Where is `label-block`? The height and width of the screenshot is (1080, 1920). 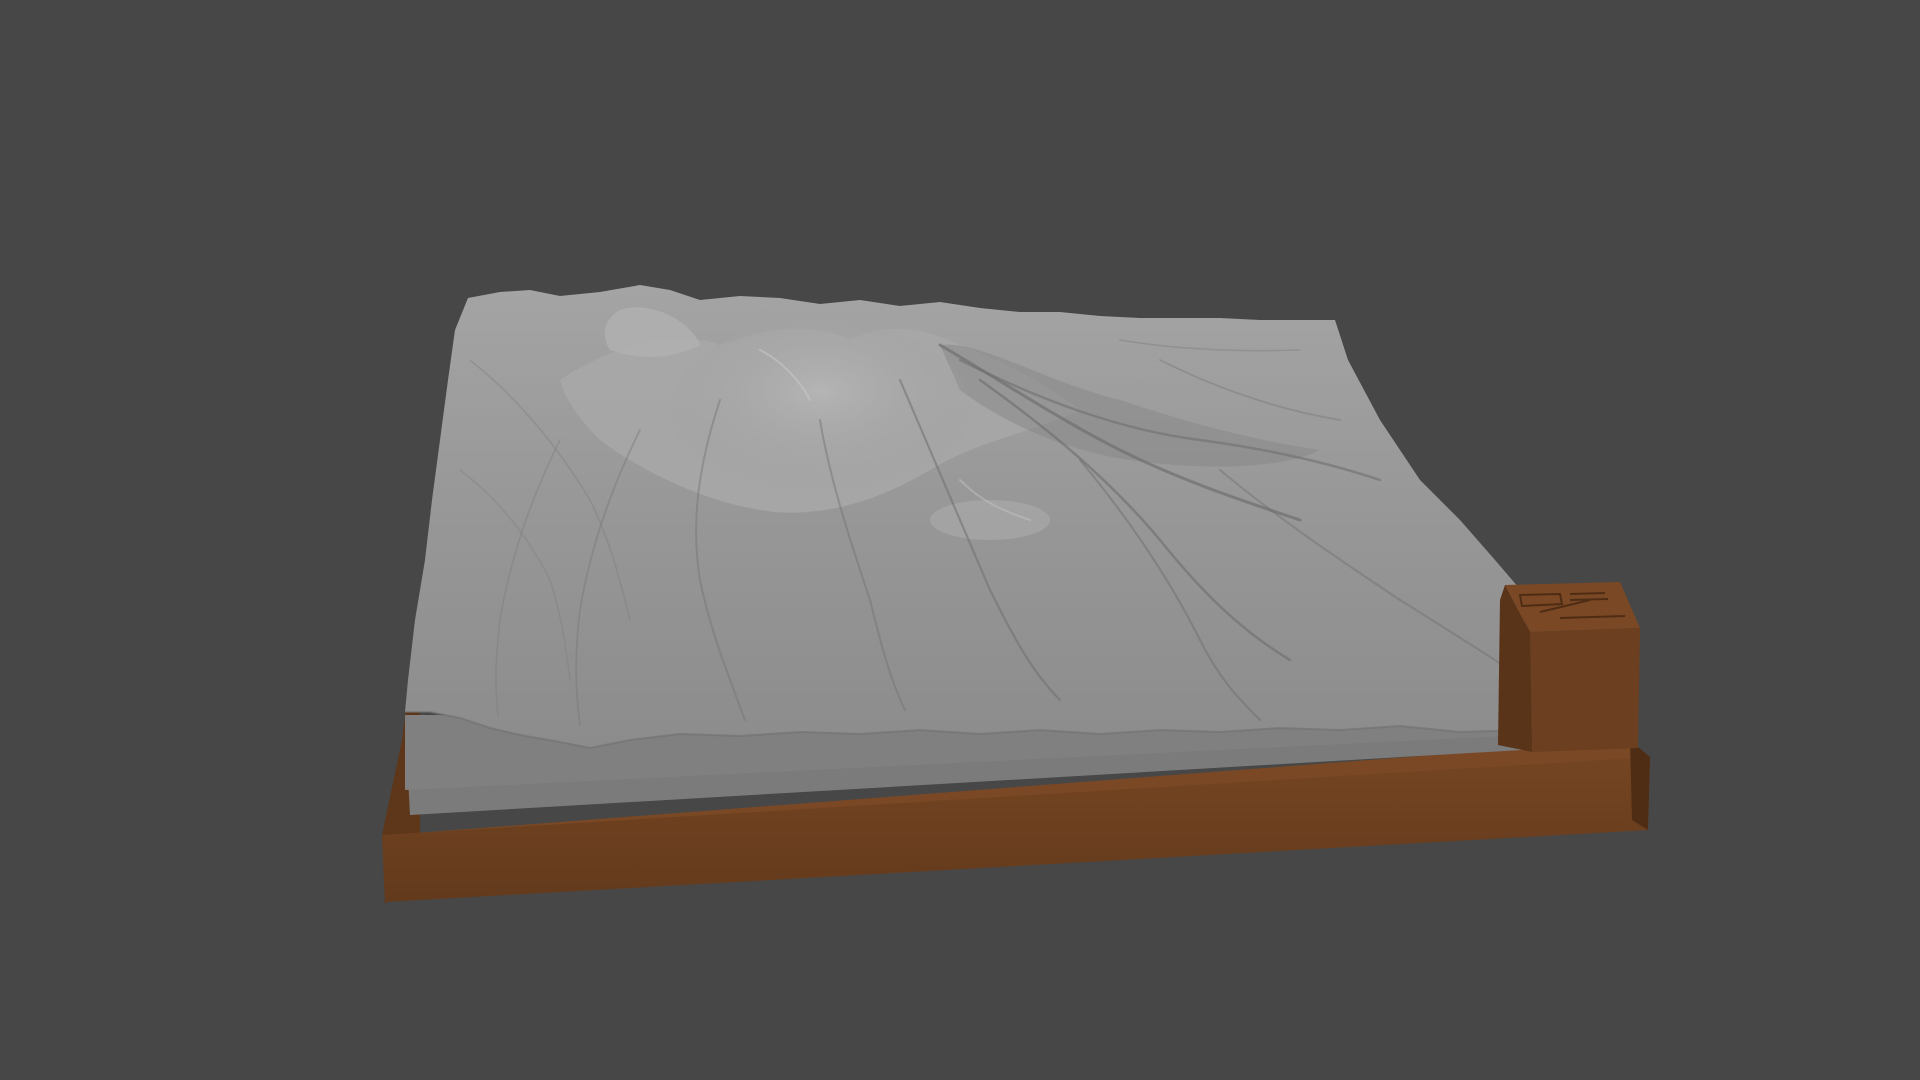
label-block is located at coordinates (1569, 667).